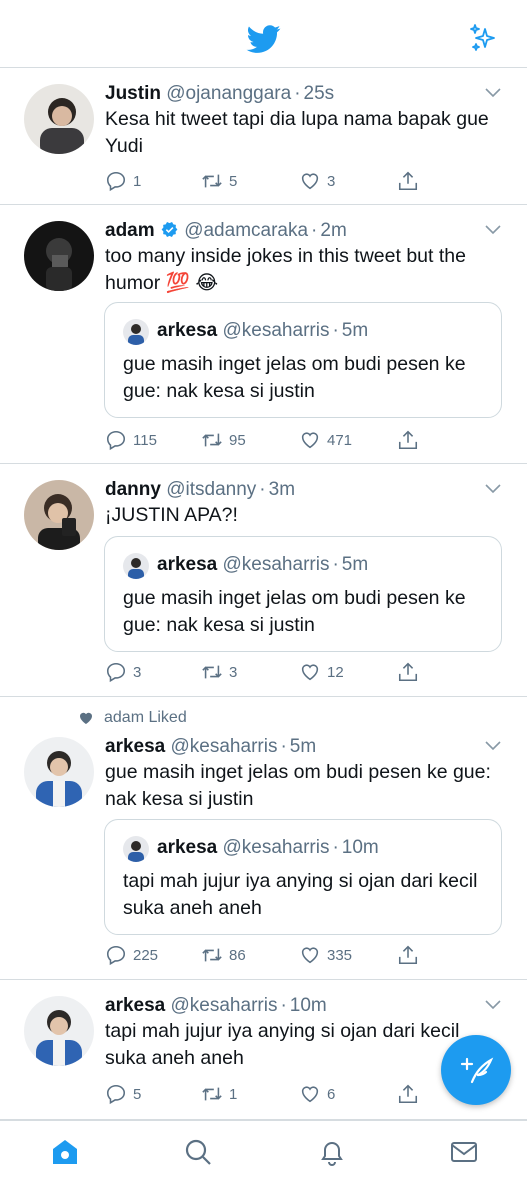 This screenshot has height=1200, width=527. Describe the element at coordinates (233, 181) in the screenshot. I see `retweet-count: 5` at that location.